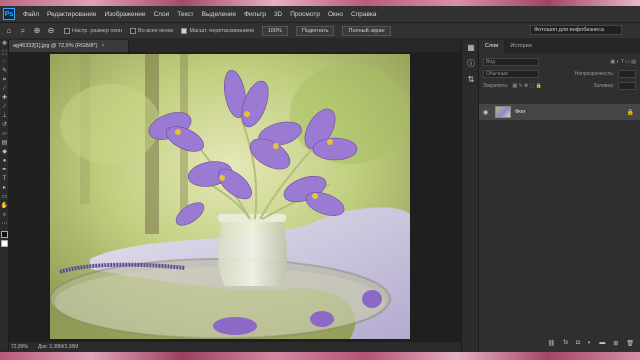 The height and width of the screenshot is (360, 640). Describe the element at coordinates (559, 345) in the screenshot. I see `layers-panel-footer: ⛓ fx ◘ ◐ ▬ ⊞ 🗑` at that location.